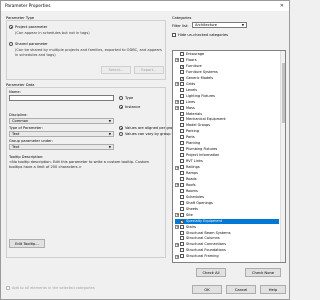  Describe the element at coordinates (227, 221) in the screenshot. I see `category-item: ✓ Specialty Equipment` at that location.